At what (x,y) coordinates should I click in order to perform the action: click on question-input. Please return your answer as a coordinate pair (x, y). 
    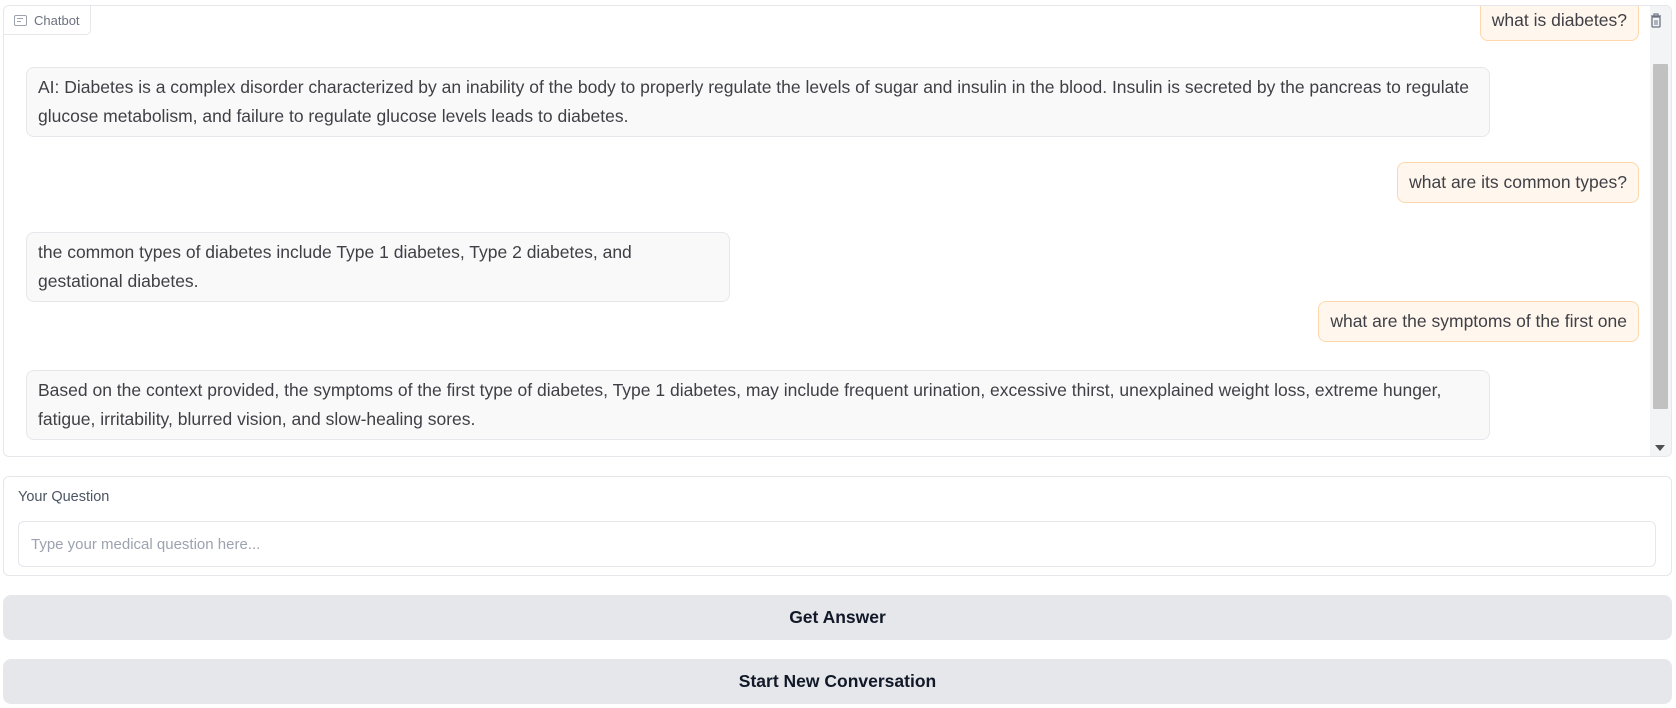
    Looking at the image, I should click on (837, 544).